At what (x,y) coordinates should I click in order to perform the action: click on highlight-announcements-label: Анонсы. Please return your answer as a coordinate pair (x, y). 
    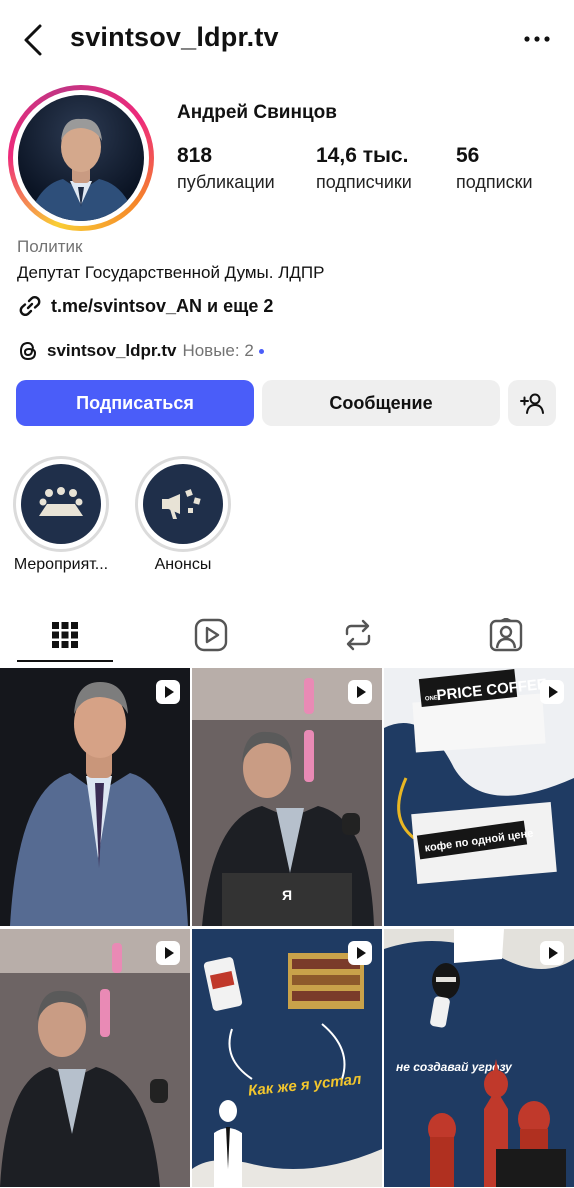
    Looking at the image, I should click on (183, 564).